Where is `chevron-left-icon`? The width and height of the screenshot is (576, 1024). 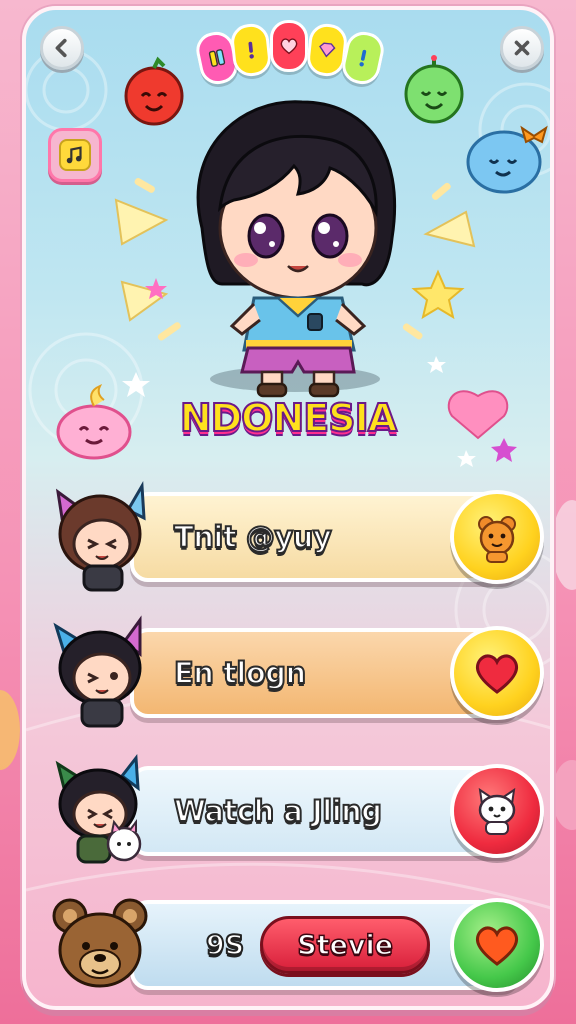
chevron-left-icon is located at coordinates (61, 48).